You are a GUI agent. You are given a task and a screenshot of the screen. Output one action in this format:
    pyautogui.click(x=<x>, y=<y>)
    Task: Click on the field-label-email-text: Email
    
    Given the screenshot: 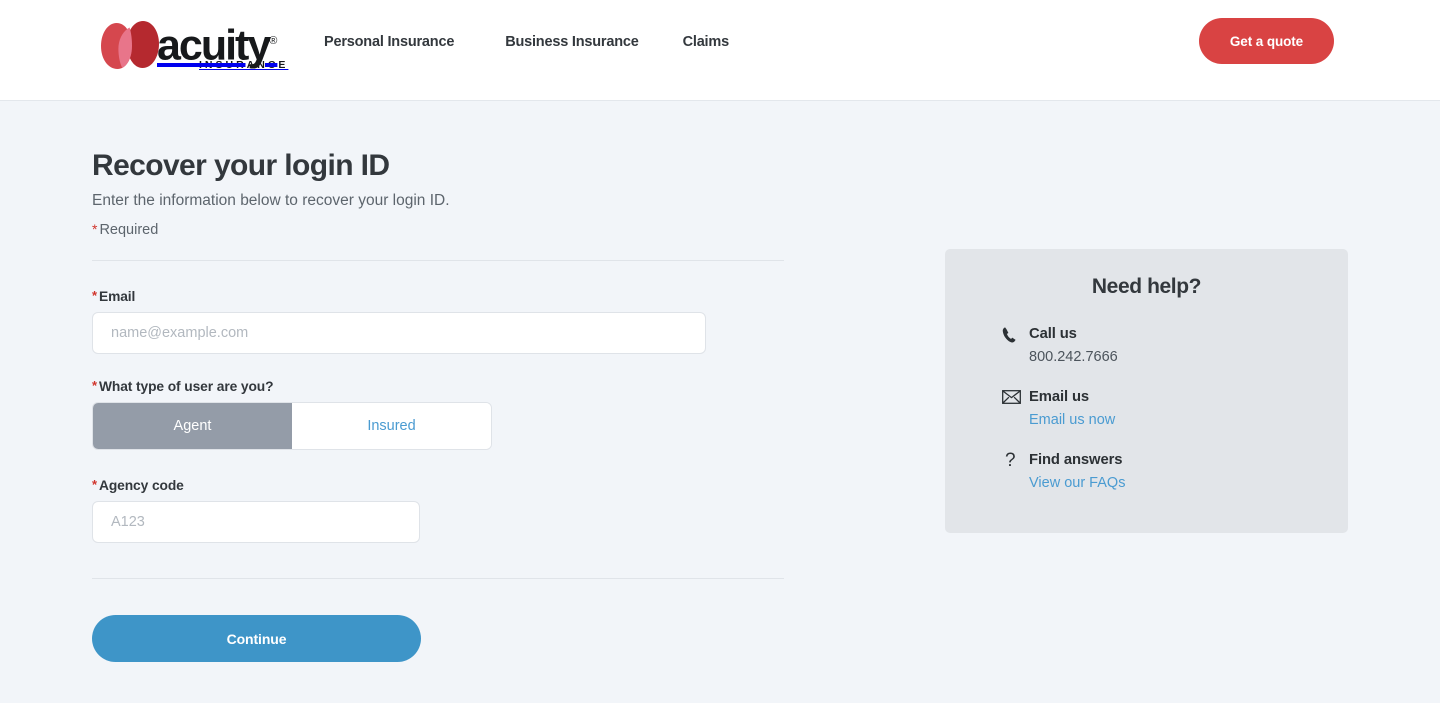 What is the action you would take?
    pyautogui.click(x=117, y=296)
    